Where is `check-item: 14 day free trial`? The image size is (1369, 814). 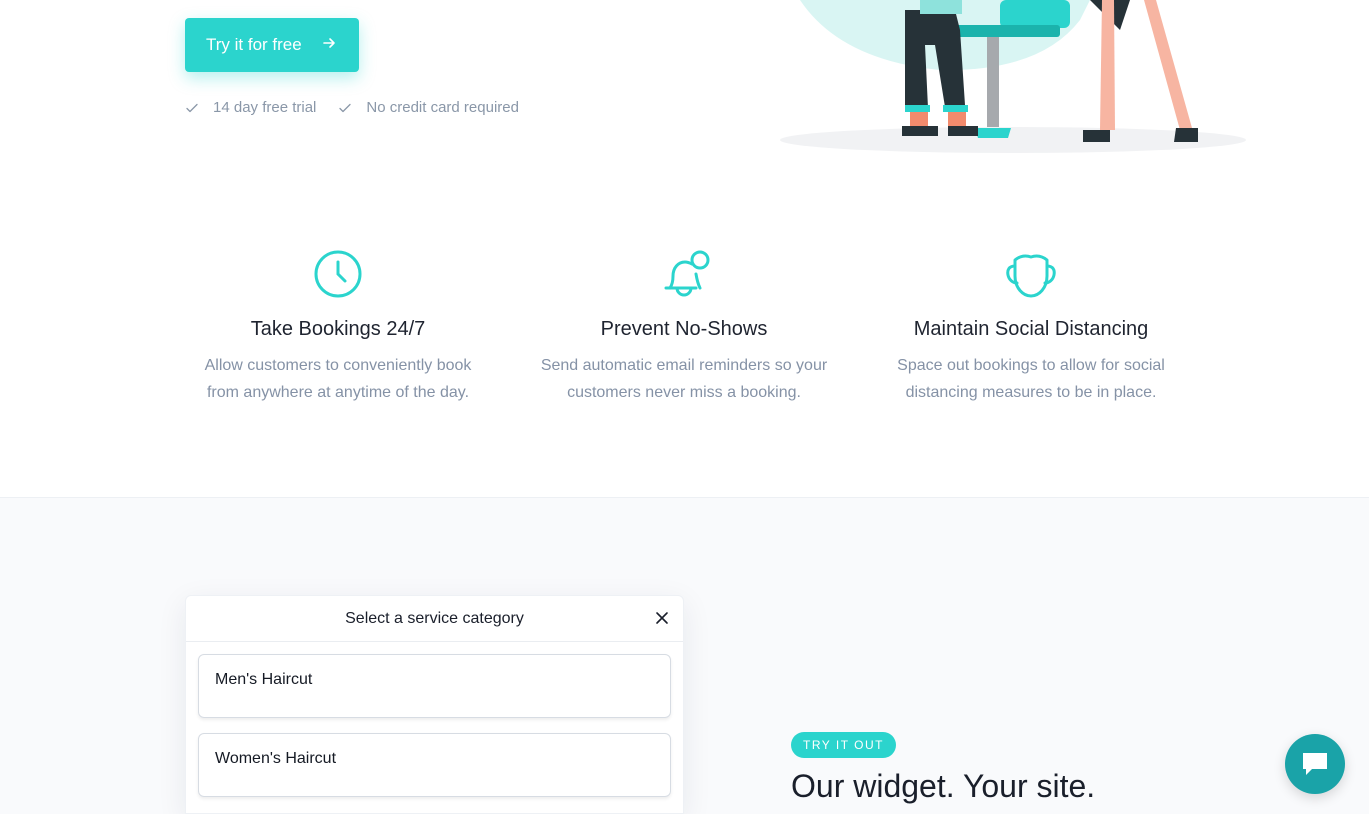 check-item: 14 day free trial is located at coordinates (250, 107).